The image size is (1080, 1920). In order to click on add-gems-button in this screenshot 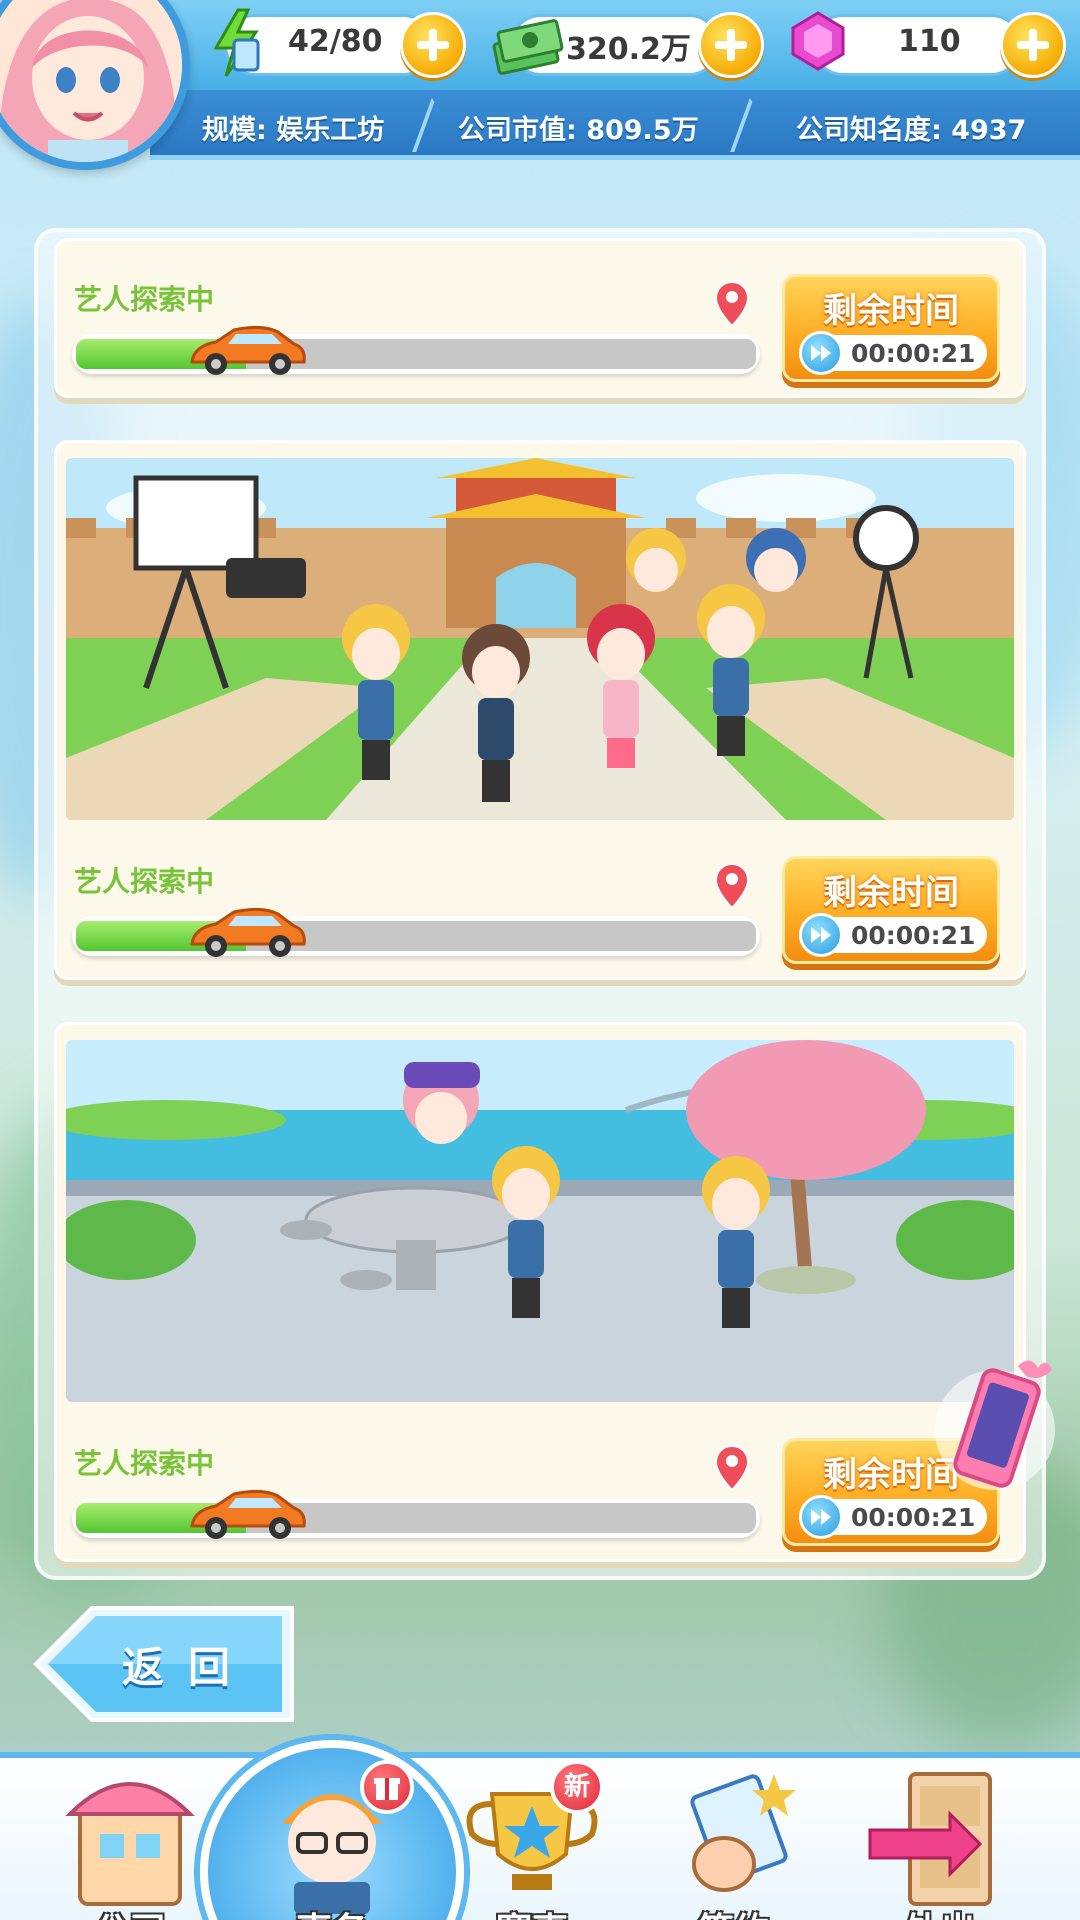, I will do `click(1033, 45)`.